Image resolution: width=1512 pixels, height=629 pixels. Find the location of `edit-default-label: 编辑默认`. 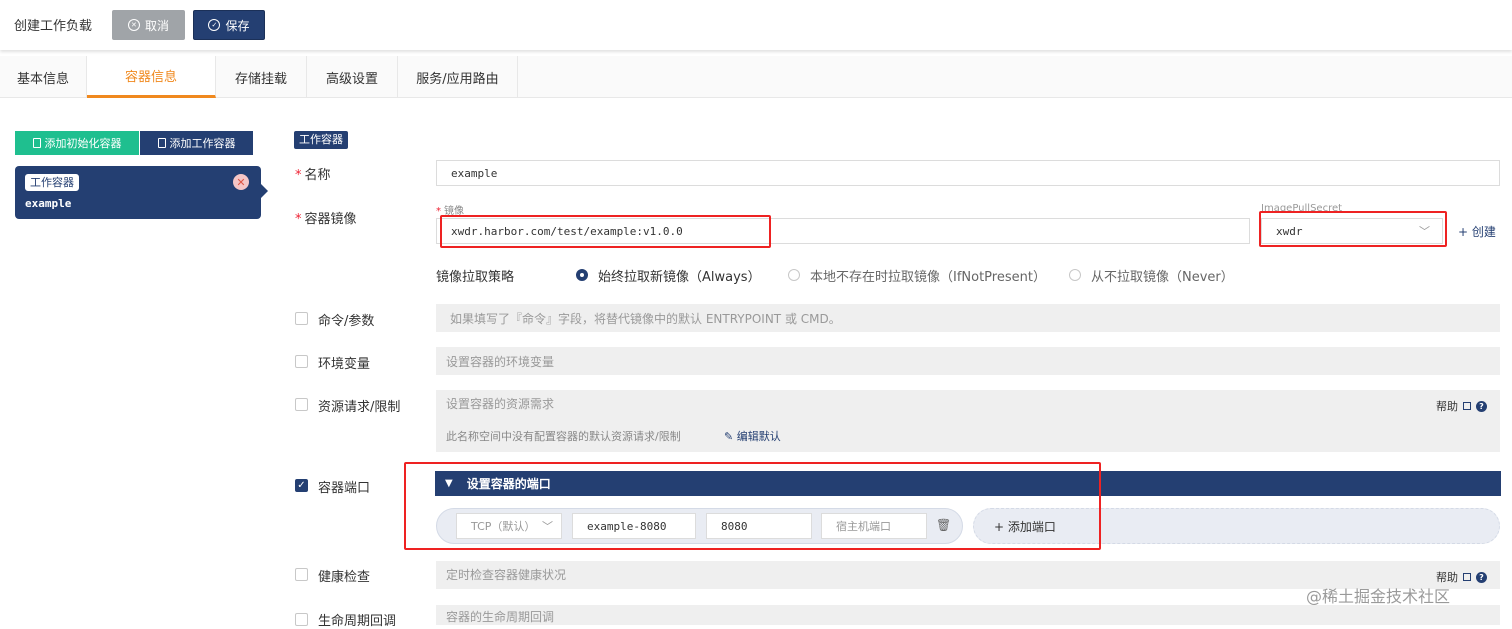

edit-default-label: 编辑默认 is located at coordinates (758, 436).